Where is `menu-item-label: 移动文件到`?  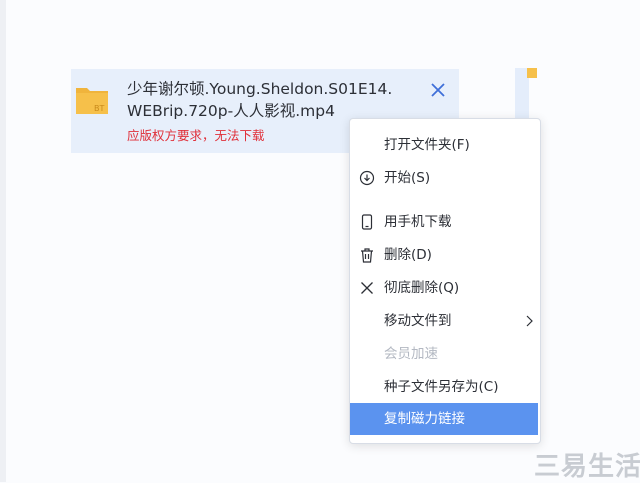 menu-item-label: 移动文件到 is located at coordinates (418, 321).